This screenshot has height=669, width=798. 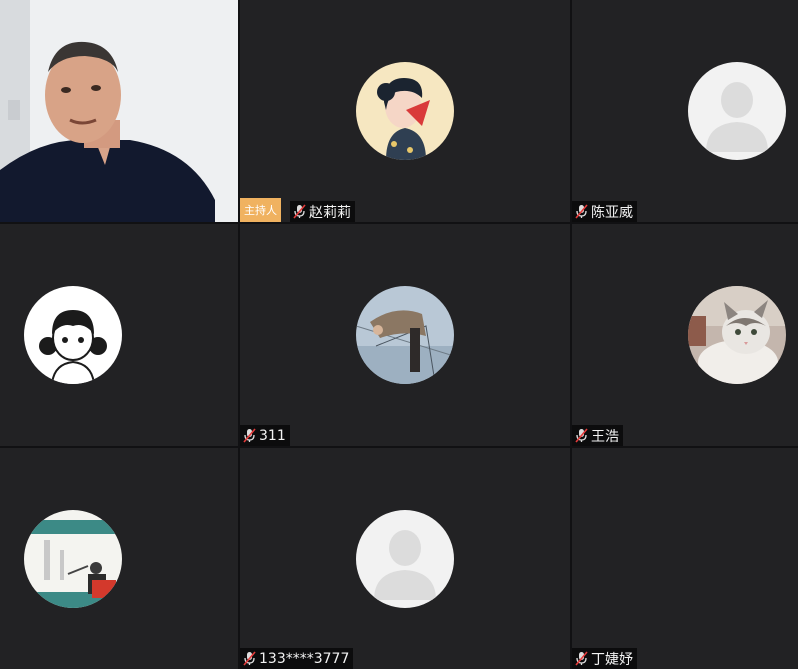 I want to click on video-tile-9: 丁婕妤, so click(x=685, y=558).